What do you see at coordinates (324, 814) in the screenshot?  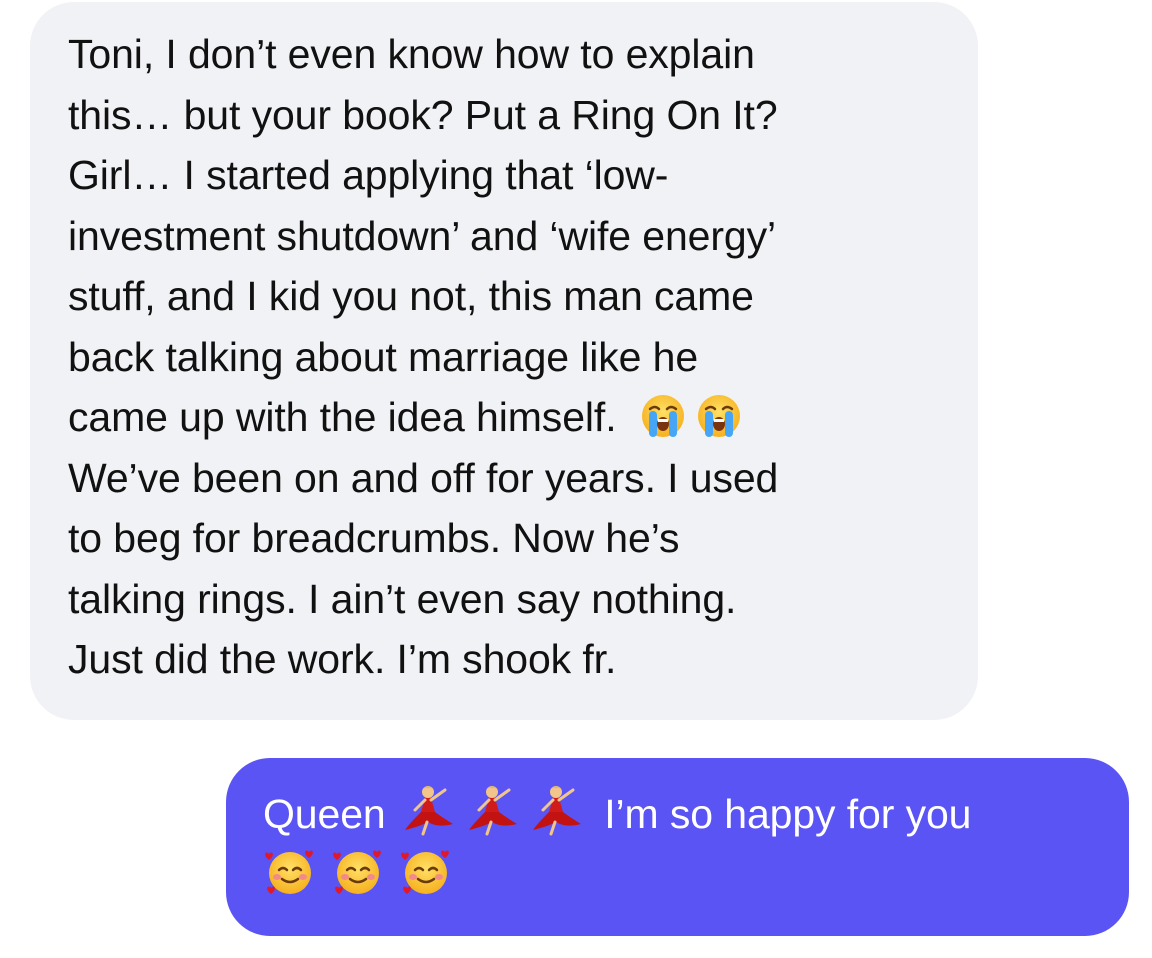 I see `message-prefix: Queen` at bounding box center [324, 814].